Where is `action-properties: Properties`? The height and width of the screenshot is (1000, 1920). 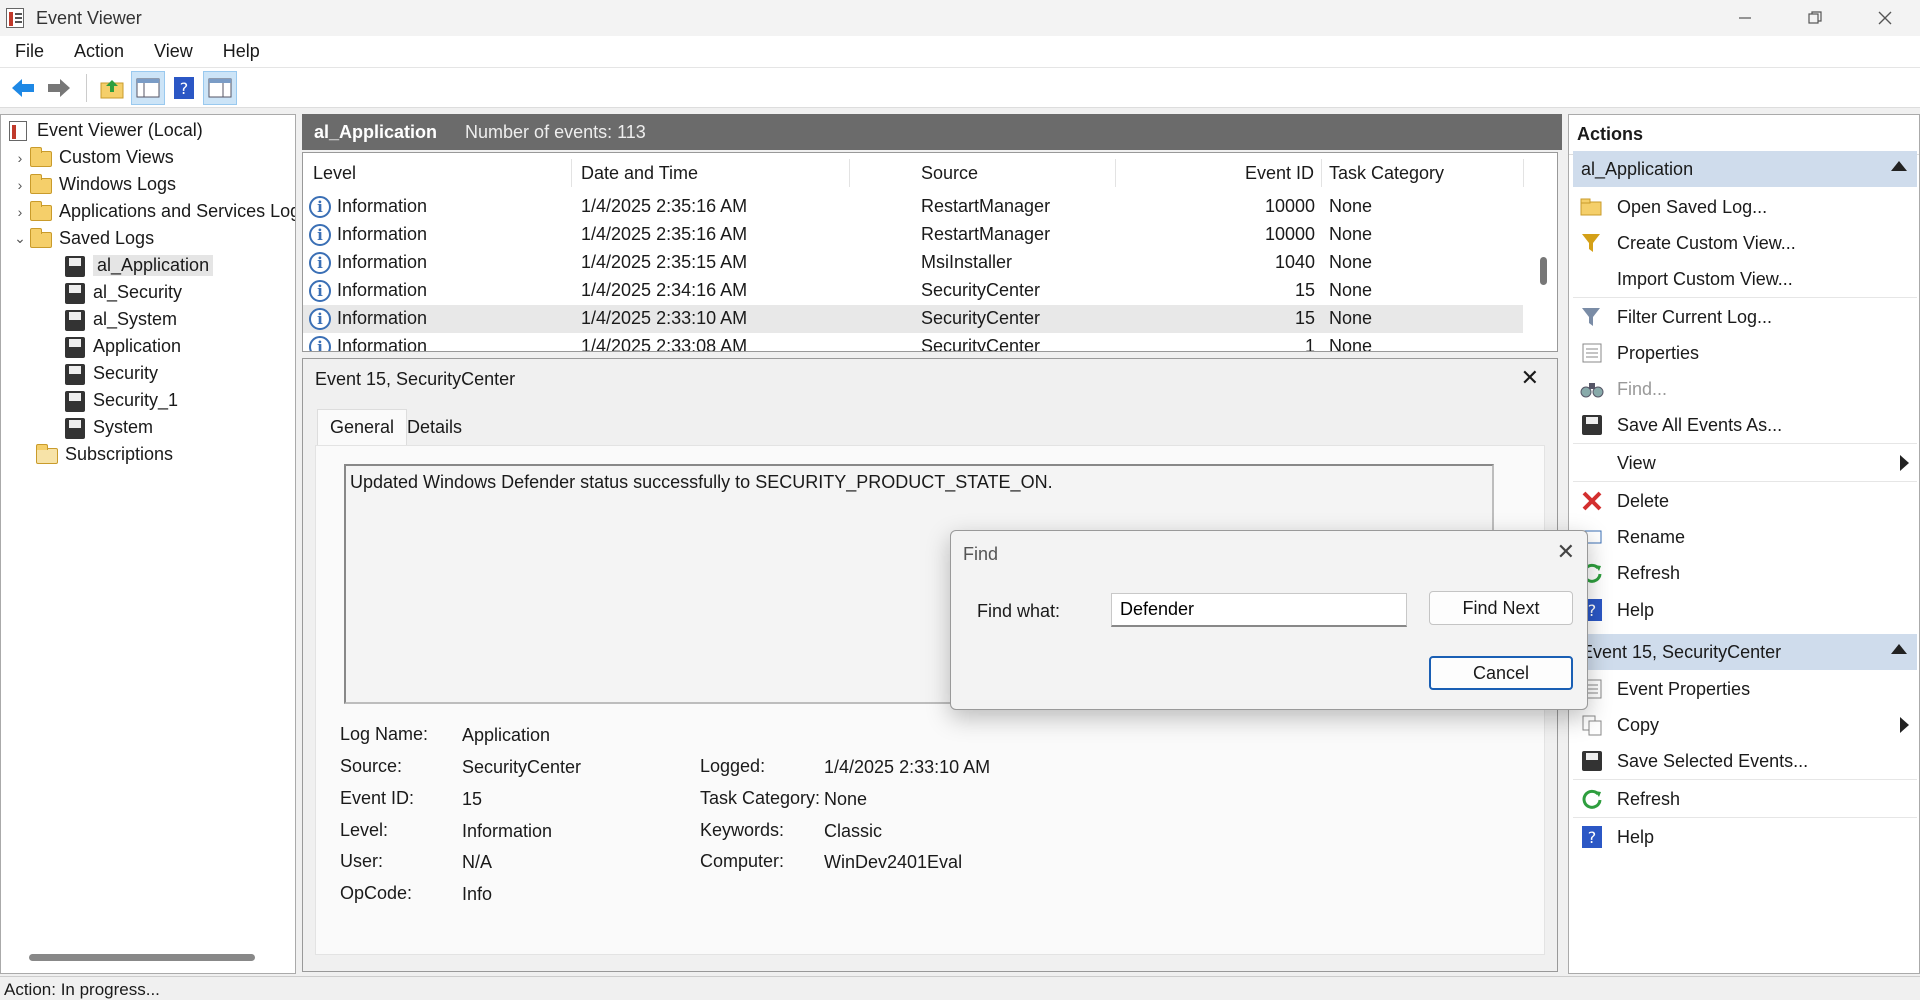 action-properties: Properties is located at coordinates (1745, 353).